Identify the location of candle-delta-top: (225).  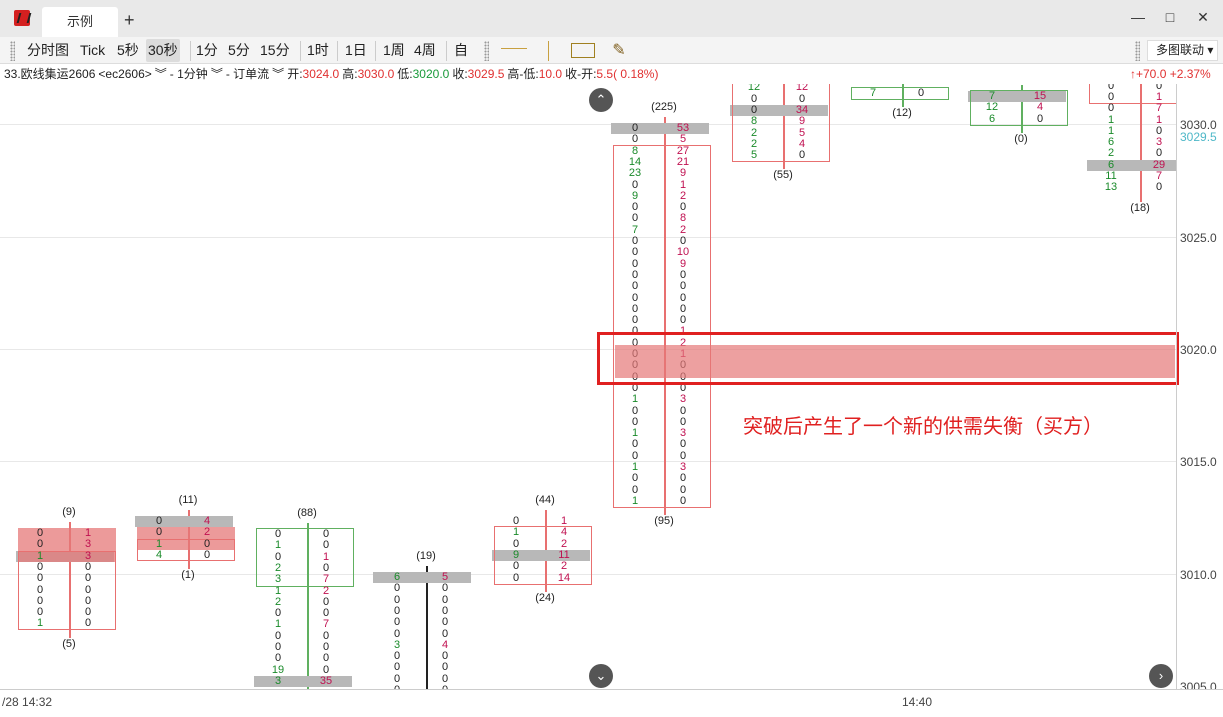
(664, 107).